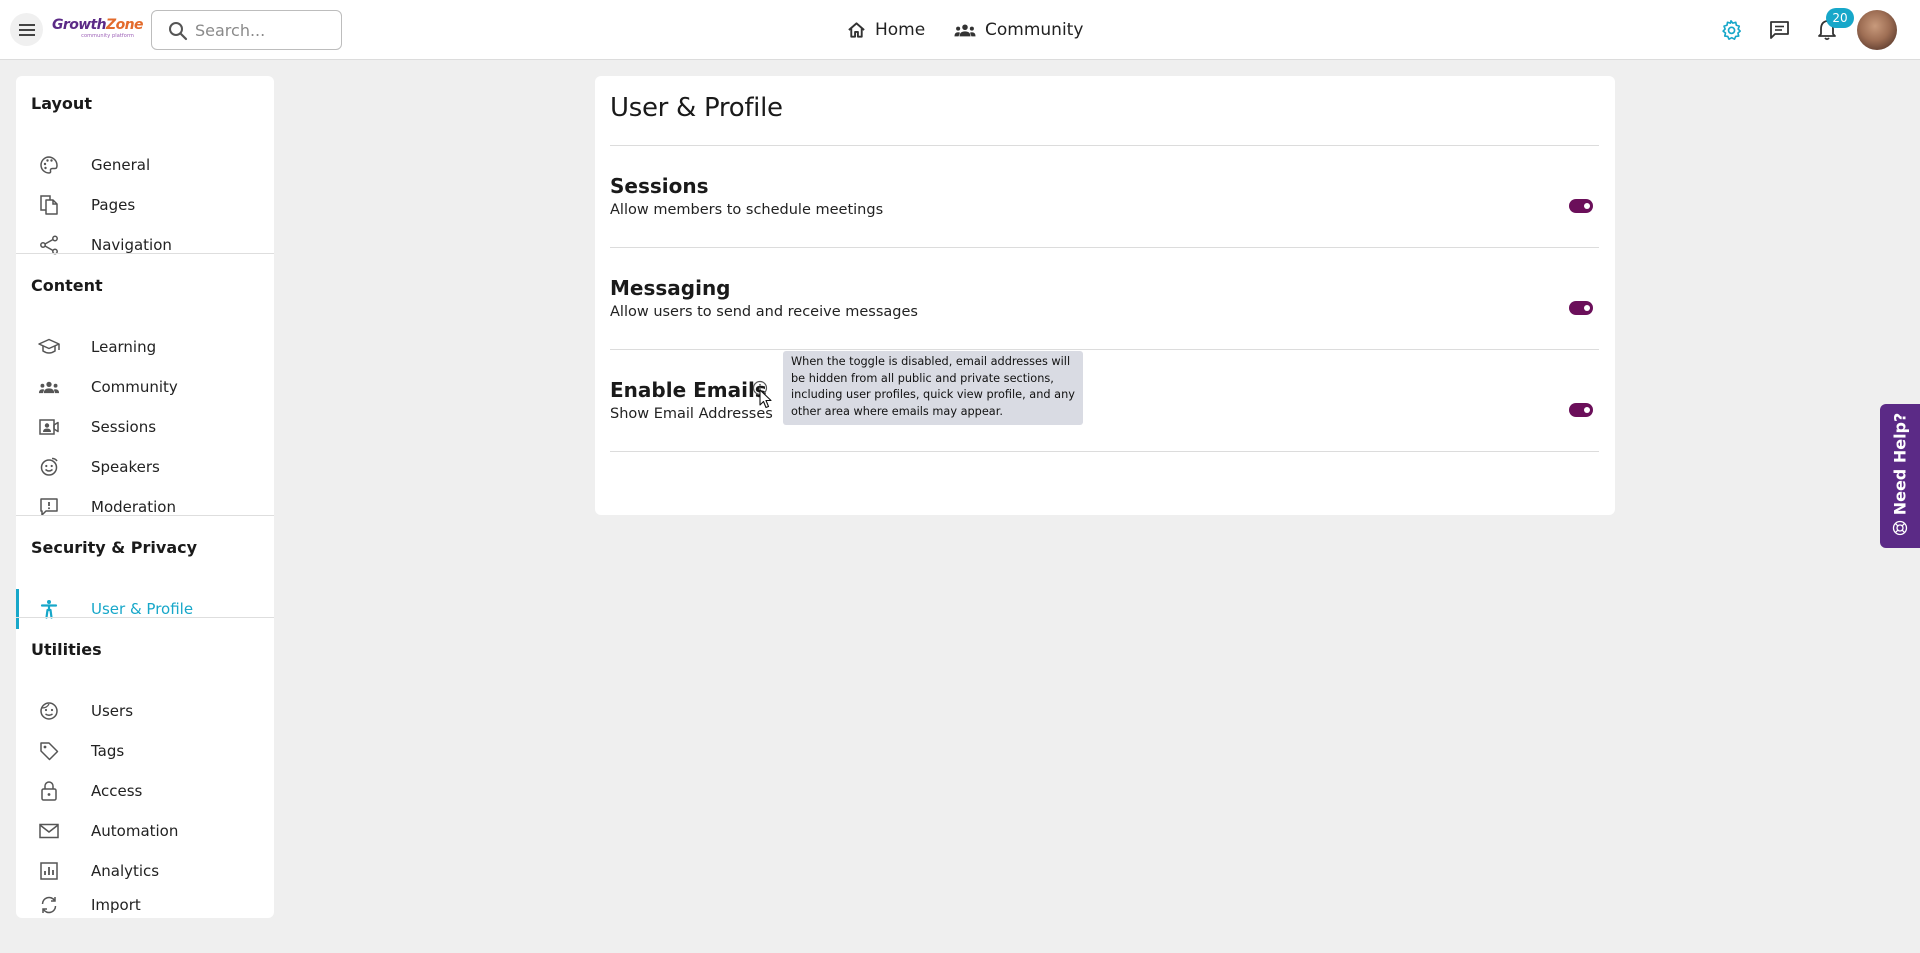 The width and height of the screenshot is (1920, 953). Describe the element at coordinates (117, 791) in the screenshot. I see `sidebar-item-label: Access` at that location.